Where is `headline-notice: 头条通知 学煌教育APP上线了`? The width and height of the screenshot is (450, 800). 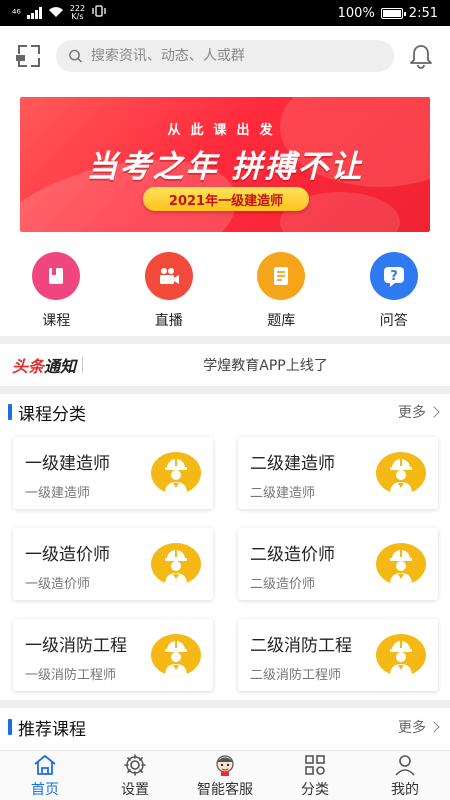
headline-notice: 头条通知 学煌教育APP上线了 is located at coordinates (225, 365).